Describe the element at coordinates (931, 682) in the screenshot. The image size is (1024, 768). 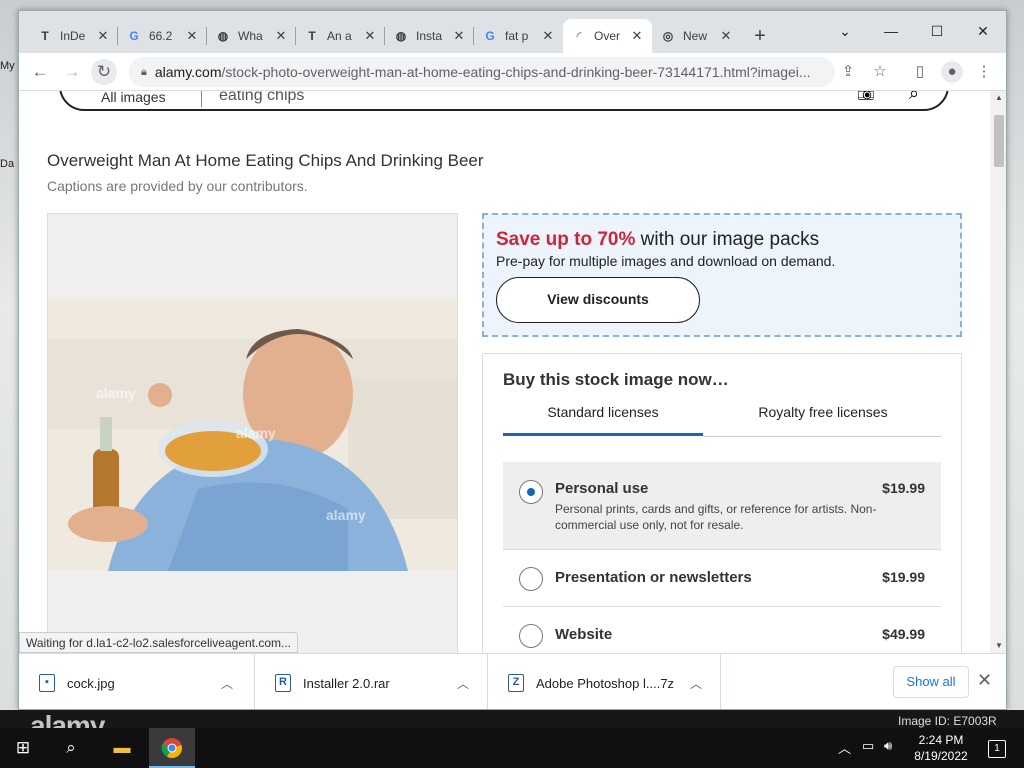
I see `show-all-downloads-button: Show all` at that location.